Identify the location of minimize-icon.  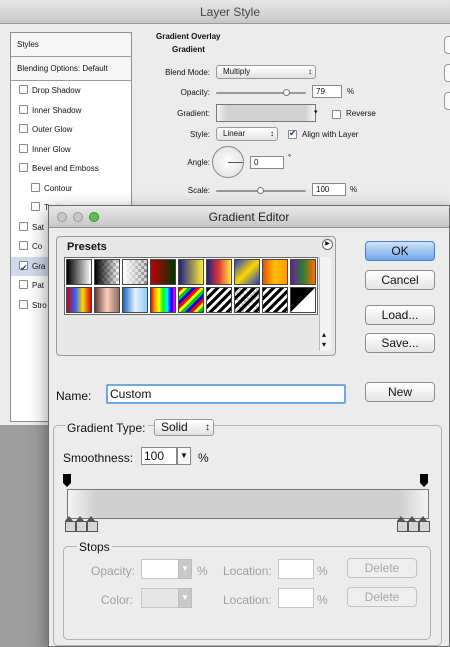
(78, 217).